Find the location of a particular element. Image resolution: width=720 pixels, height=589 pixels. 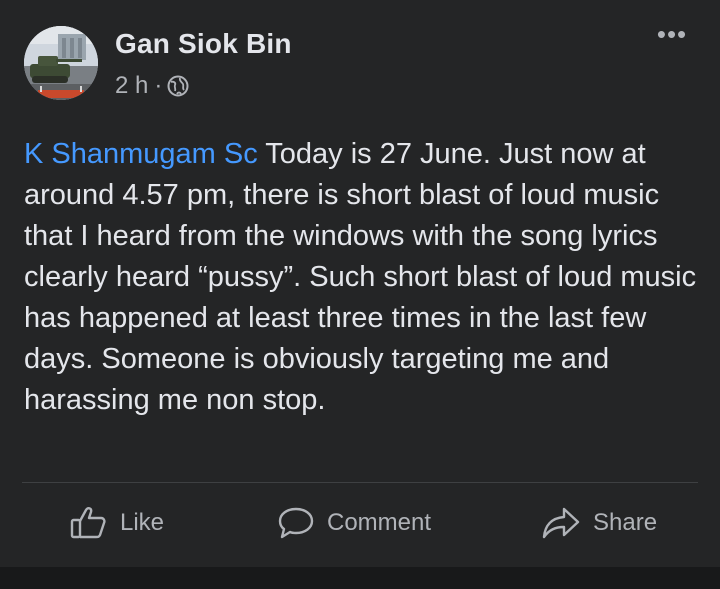

like-label: Like is located at coordinates (142, 522).